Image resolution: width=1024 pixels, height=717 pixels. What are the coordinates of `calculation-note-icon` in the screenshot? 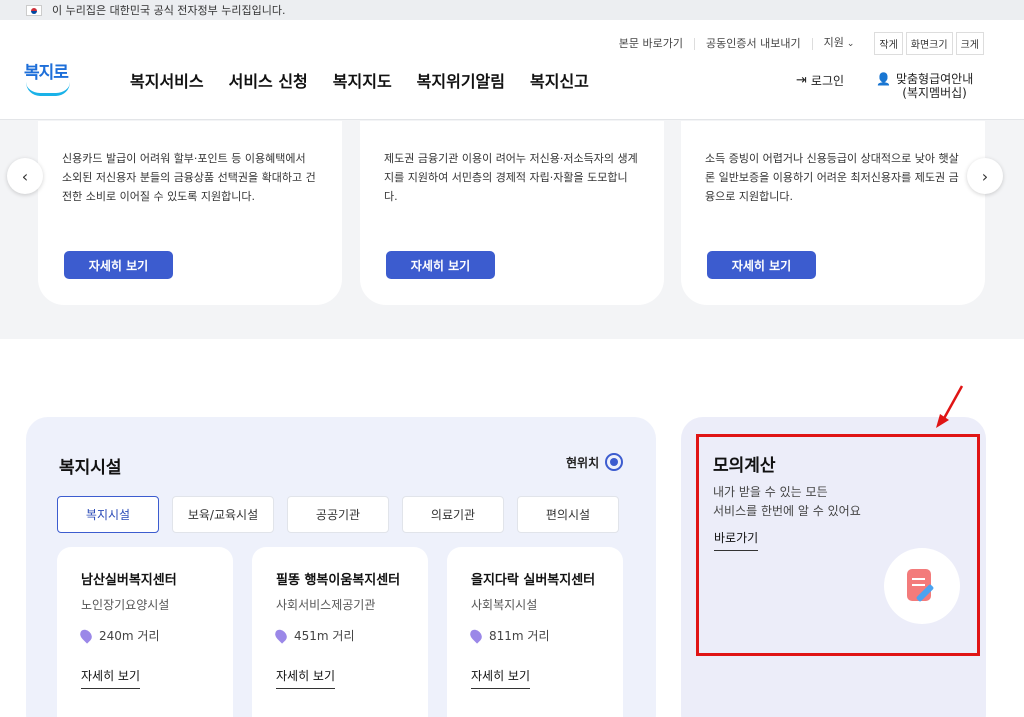 It's located at (922, 586).